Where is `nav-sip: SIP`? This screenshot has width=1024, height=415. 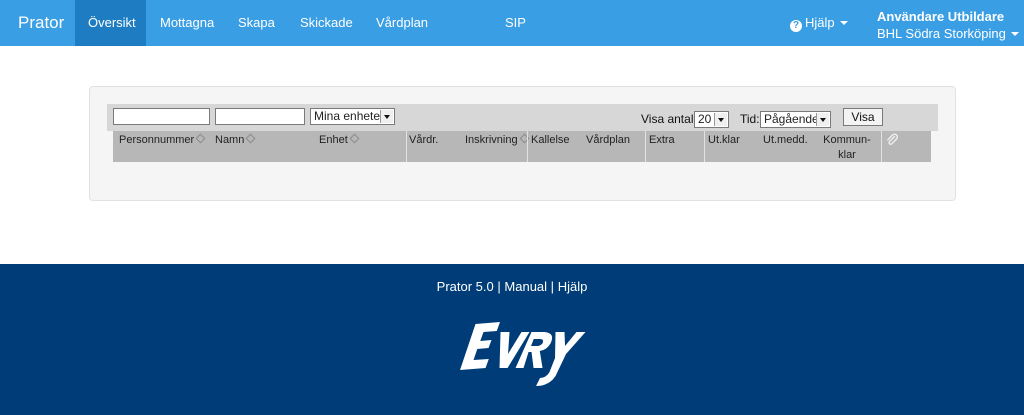
nav-sip: SIP is located at coordinates (515, 23).